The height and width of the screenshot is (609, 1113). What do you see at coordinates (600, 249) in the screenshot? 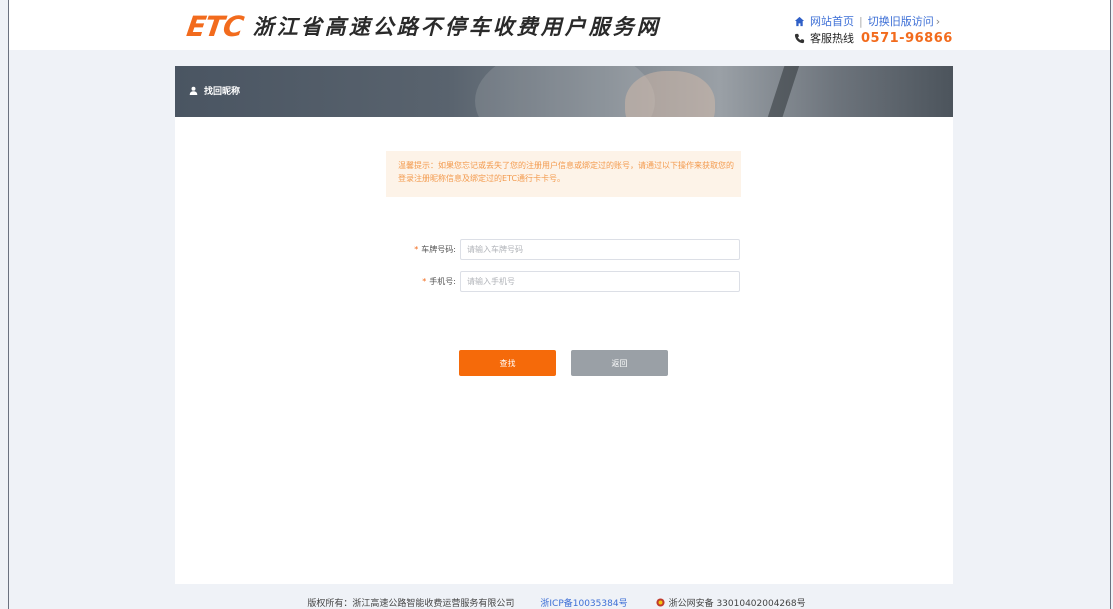
I see `plate-number-input` at bounding box center [600, 249].